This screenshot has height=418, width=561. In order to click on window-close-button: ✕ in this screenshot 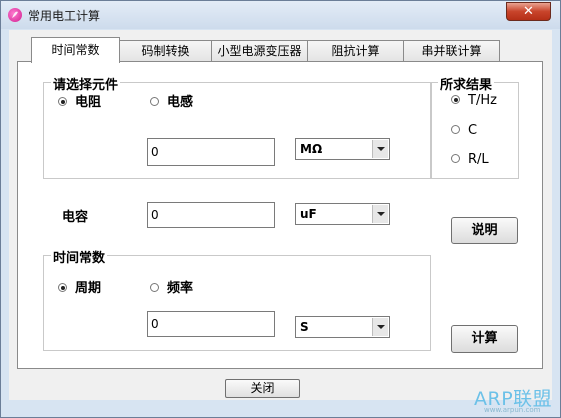, I will do `click(528, 11)`.